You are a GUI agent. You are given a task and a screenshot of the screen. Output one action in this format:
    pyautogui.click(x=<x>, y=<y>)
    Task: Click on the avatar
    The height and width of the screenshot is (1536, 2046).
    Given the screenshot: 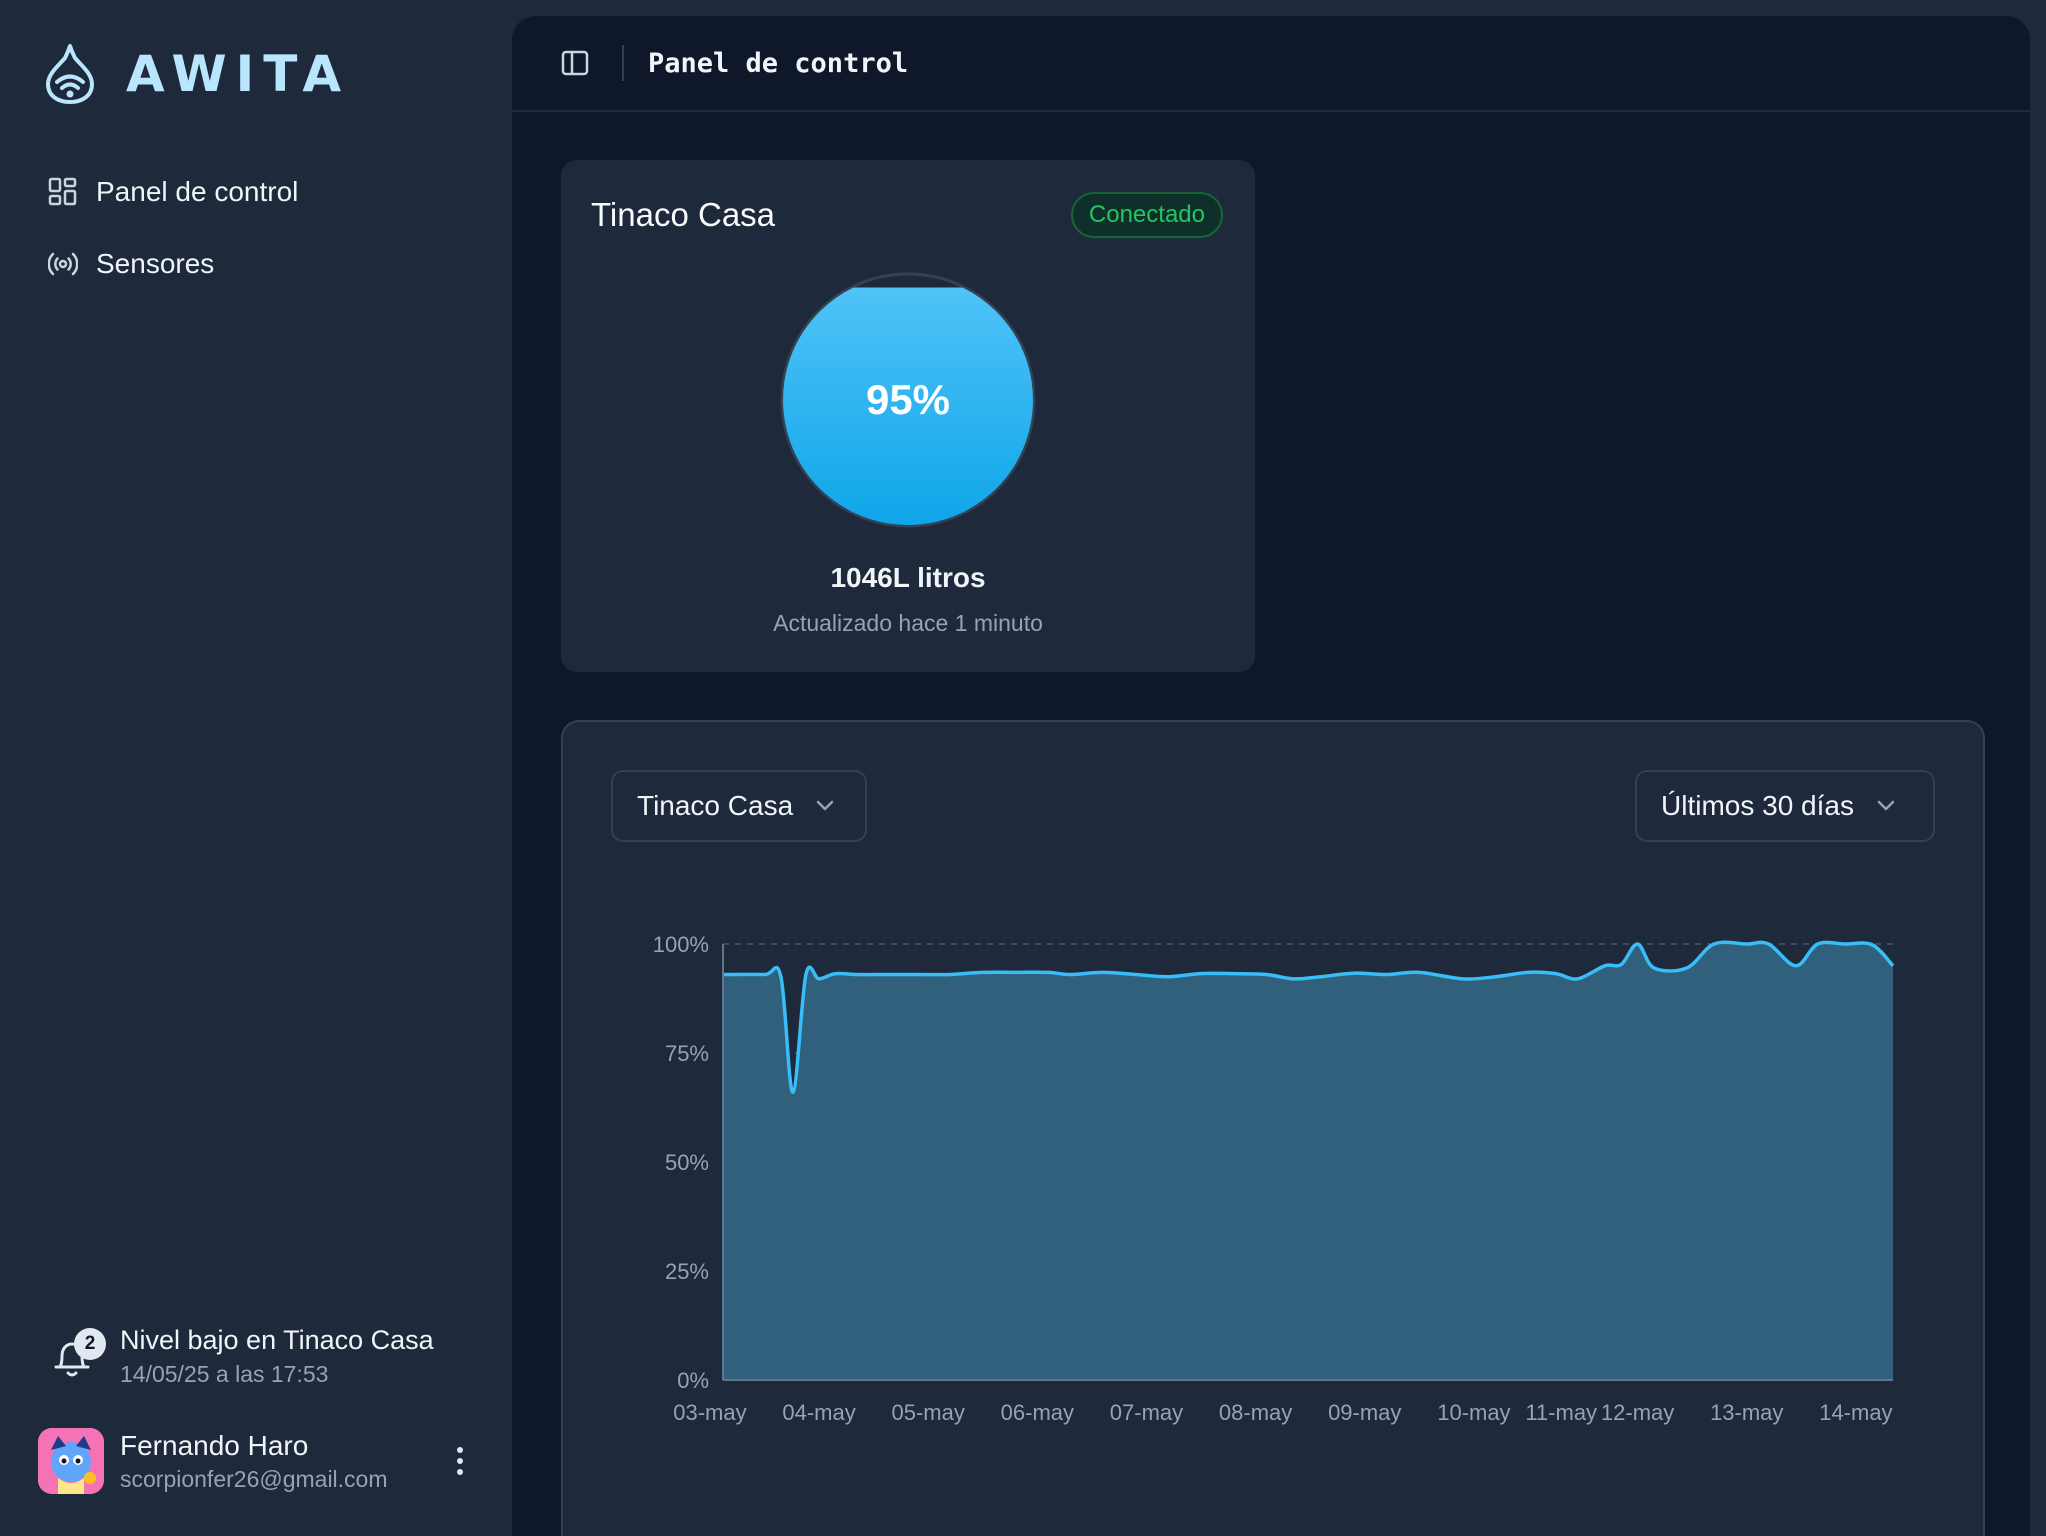 What is the action you would take?
    pyautogui.click(x=71, y=1461)
    